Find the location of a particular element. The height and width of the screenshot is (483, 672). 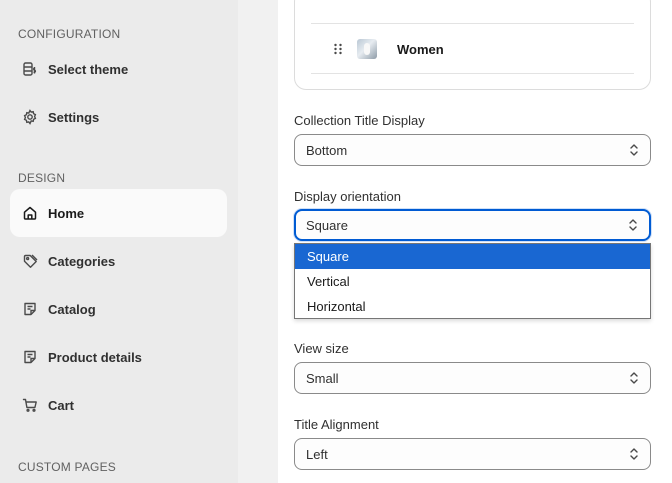

sidebar-item-label: Select theme is located at coordinates (88, 69).